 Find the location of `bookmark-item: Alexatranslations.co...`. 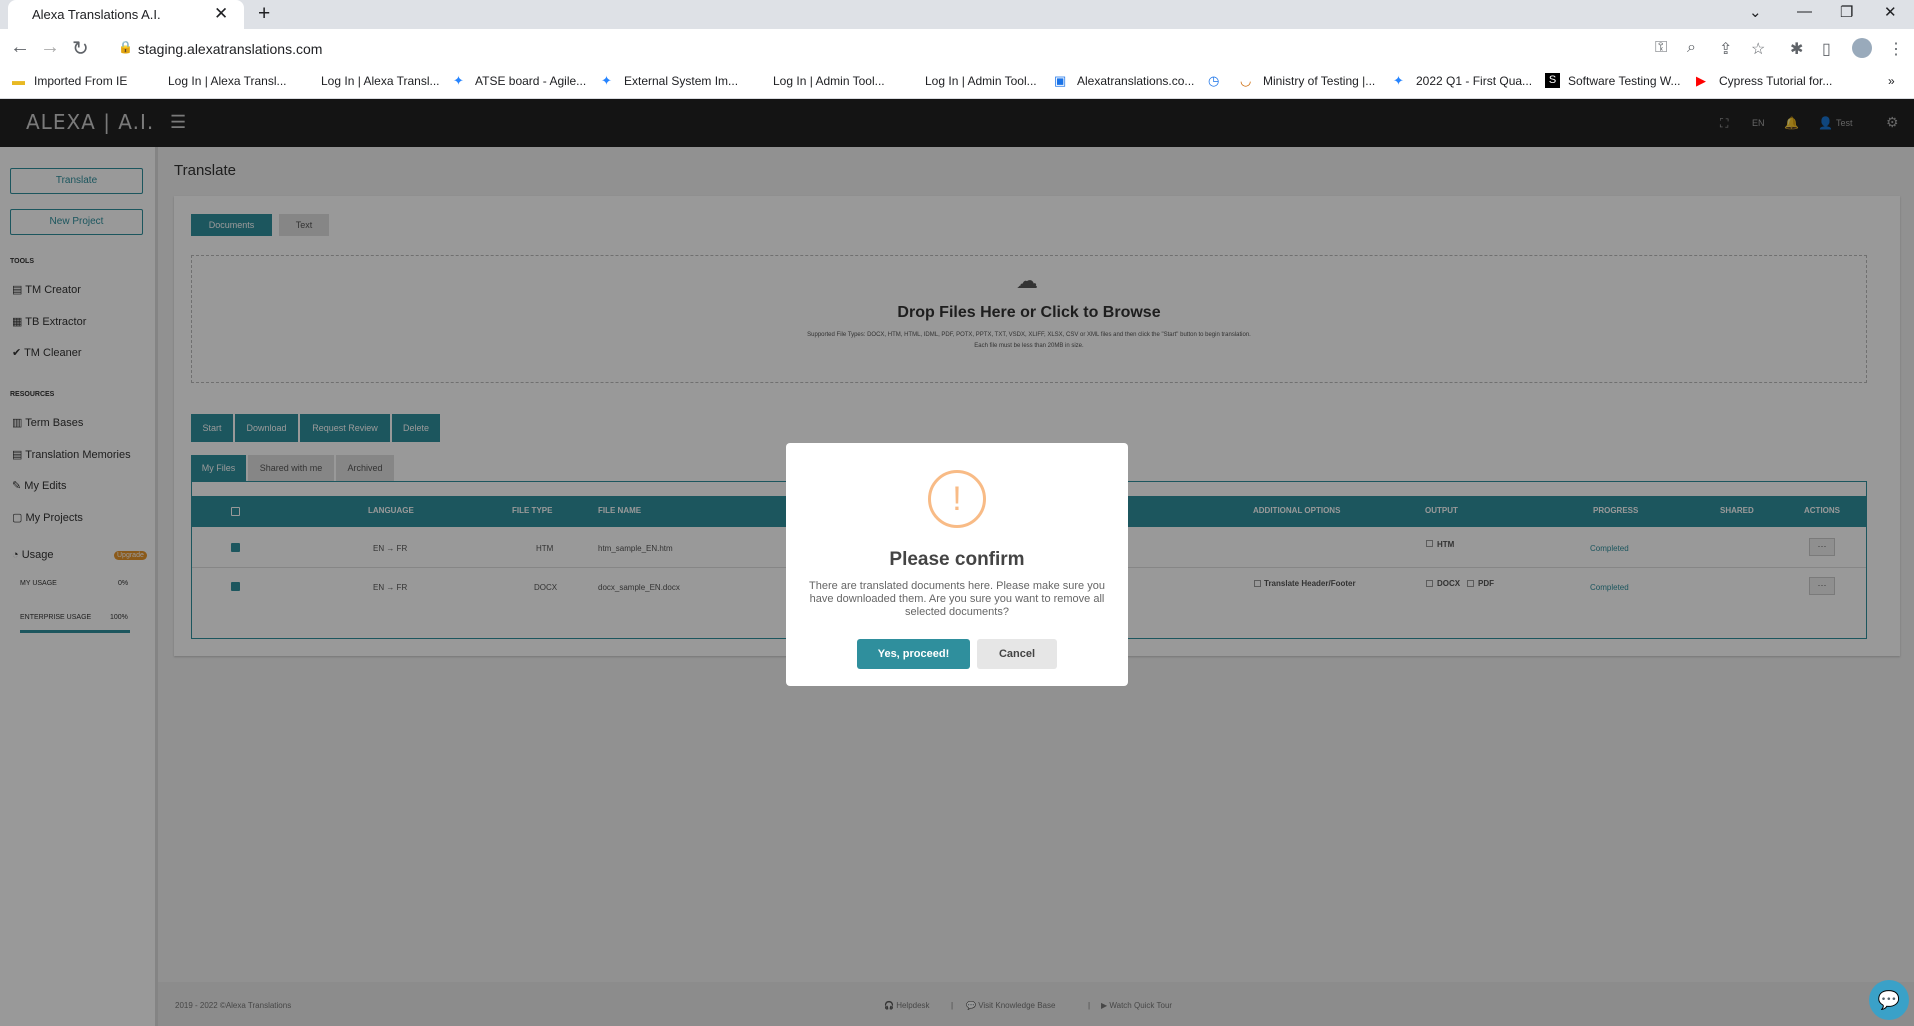

bookmark-item: Alexatranslations.co... is located at coordinates (1135, 81).